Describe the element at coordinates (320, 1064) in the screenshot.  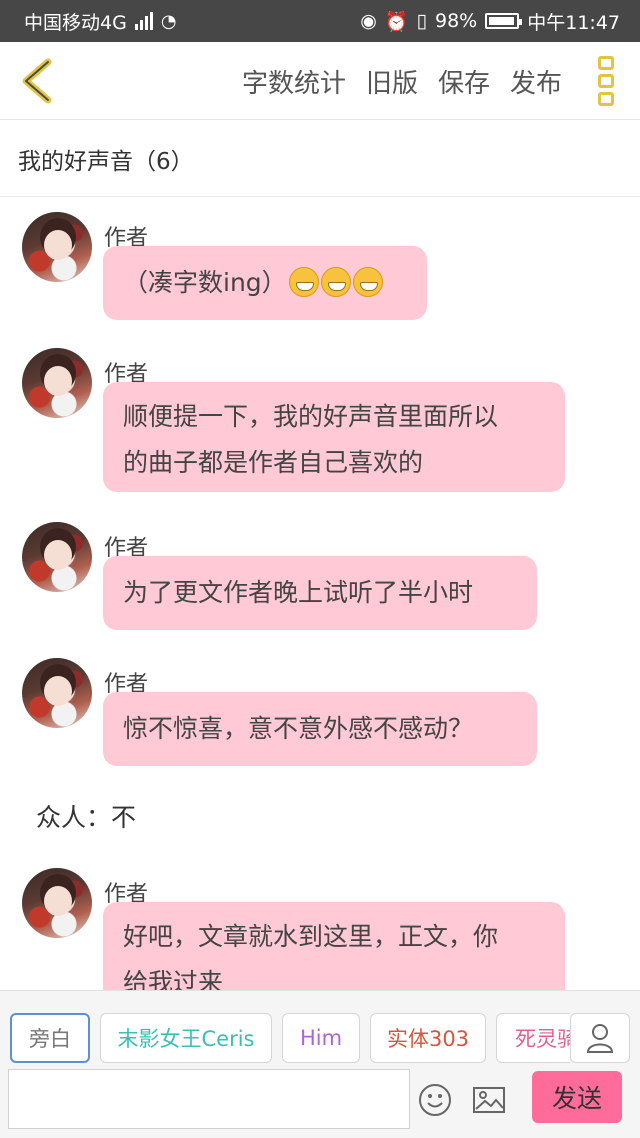
I see `composer-panel: 旁白 末影女王Ceris Him 实体303 死灵骑 发送` at that location.